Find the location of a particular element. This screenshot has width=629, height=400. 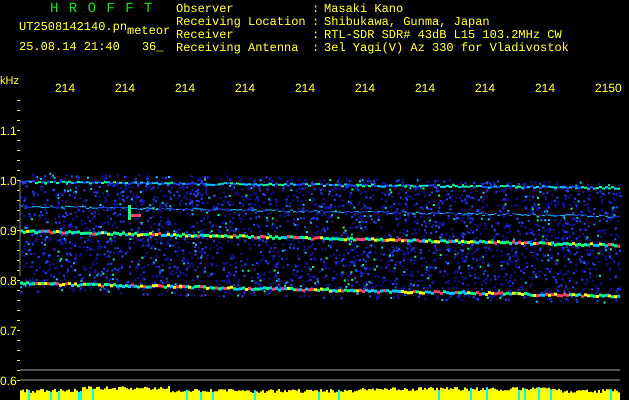

axis-unit: kHz is located at coordinates (9, 81).